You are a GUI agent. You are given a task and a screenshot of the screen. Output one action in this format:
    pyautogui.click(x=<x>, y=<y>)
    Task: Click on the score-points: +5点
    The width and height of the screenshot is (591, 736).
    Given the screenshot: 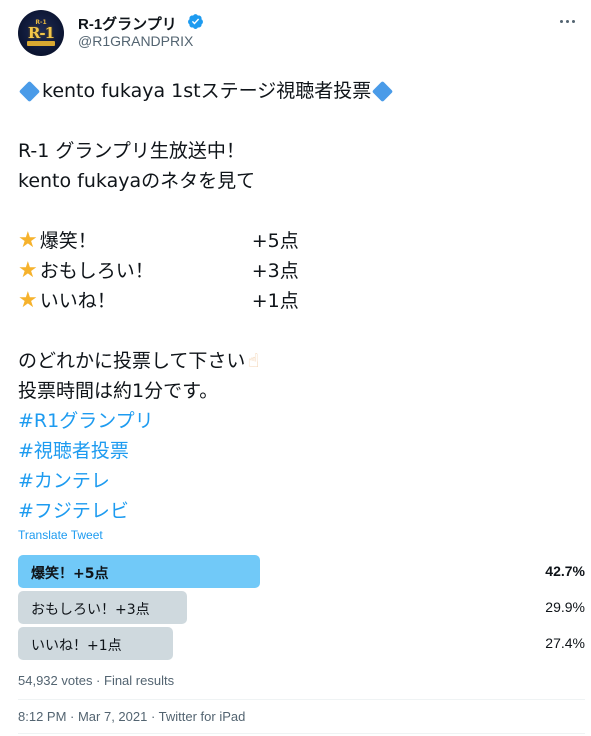 What is the action you would take?
    pyautogui.click(x=275, y=241)
    